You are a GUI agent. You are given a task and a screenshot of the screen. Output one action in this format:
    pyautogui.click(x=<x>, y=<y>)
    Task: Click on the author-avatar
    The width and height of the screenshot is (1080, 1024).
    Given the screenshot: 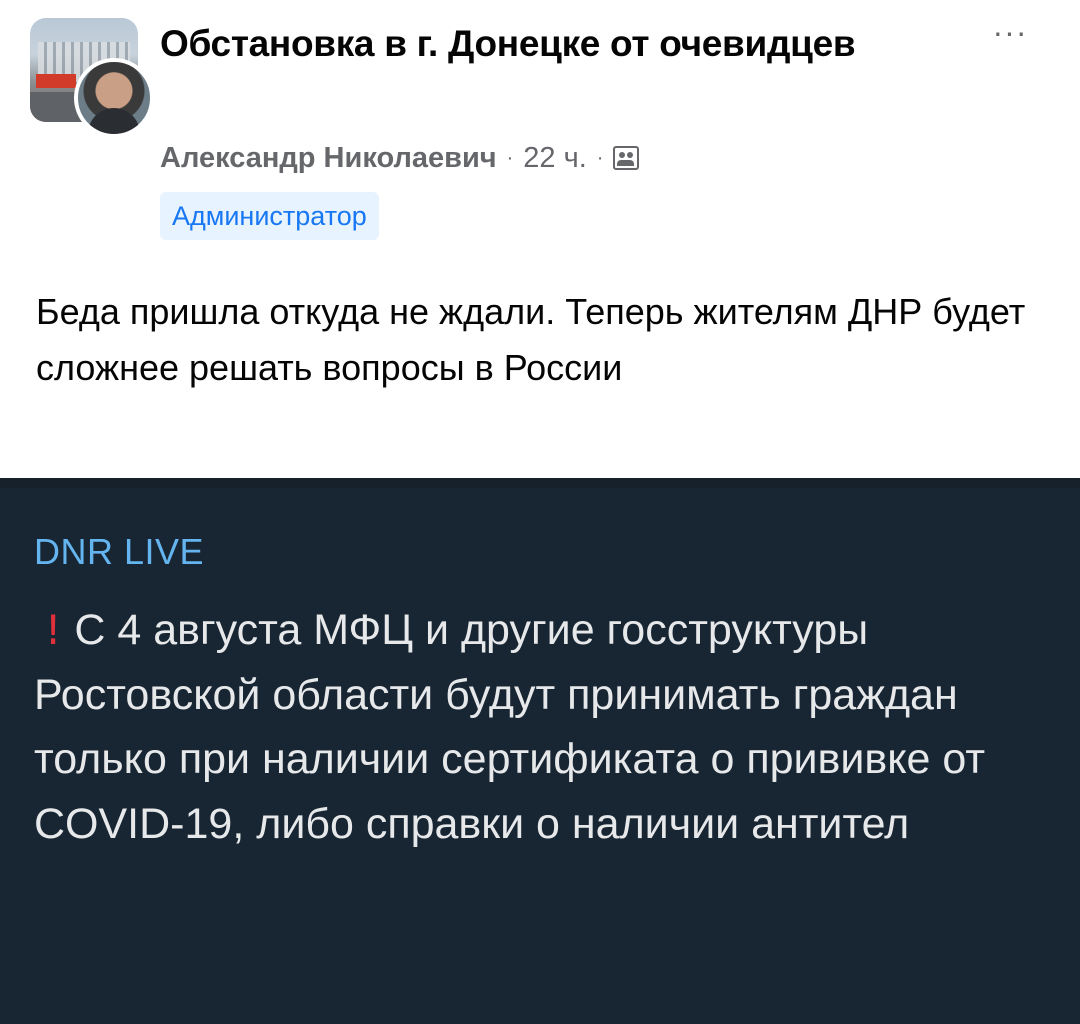 What is the action you would take?
    pyautogui.click(x=114, y=98)
    